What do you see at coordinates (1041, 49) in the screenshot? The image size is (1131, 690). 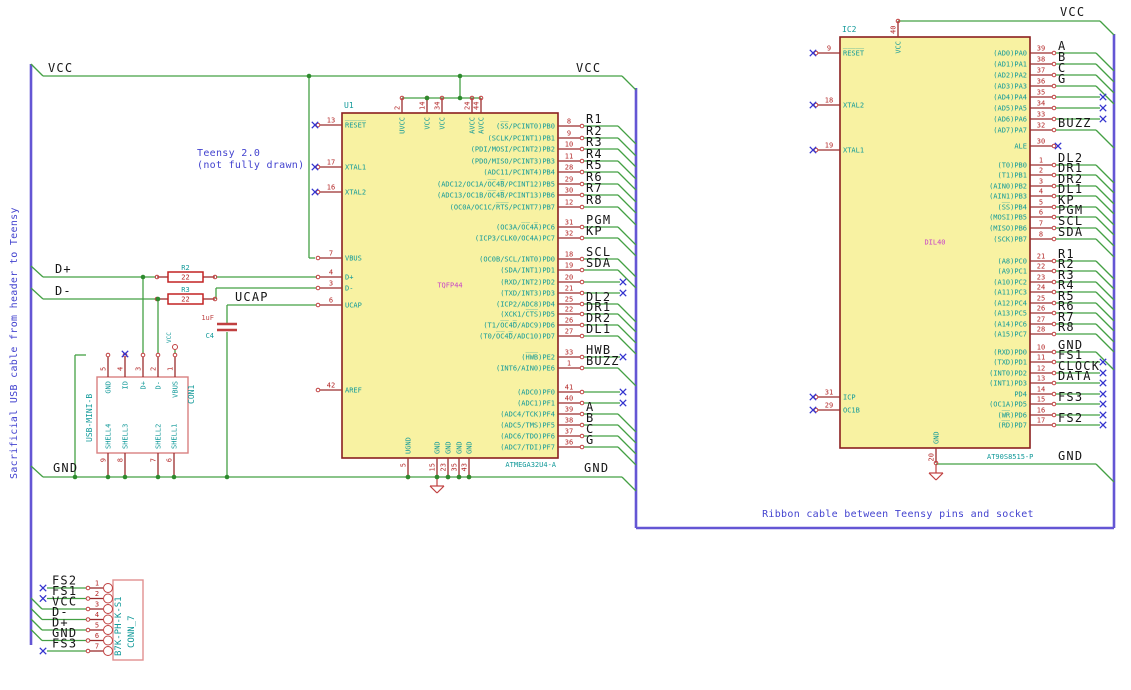 I see `pin-number: 39` at bounding box center [1041, 49].